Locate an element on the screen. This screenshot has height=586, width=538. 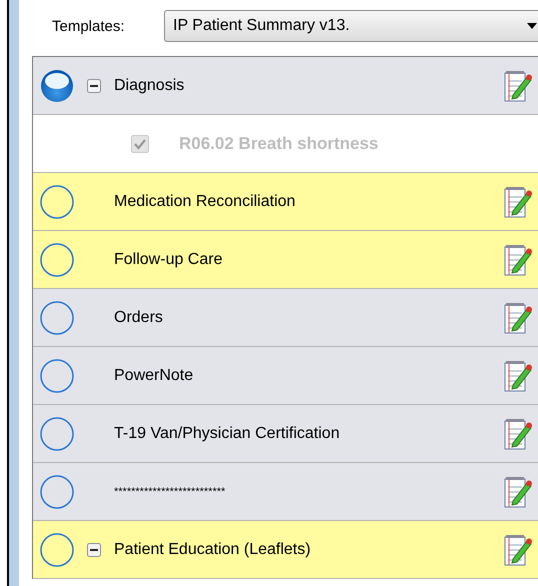
section-row: PowerNote is located at coordinates (285, 376).